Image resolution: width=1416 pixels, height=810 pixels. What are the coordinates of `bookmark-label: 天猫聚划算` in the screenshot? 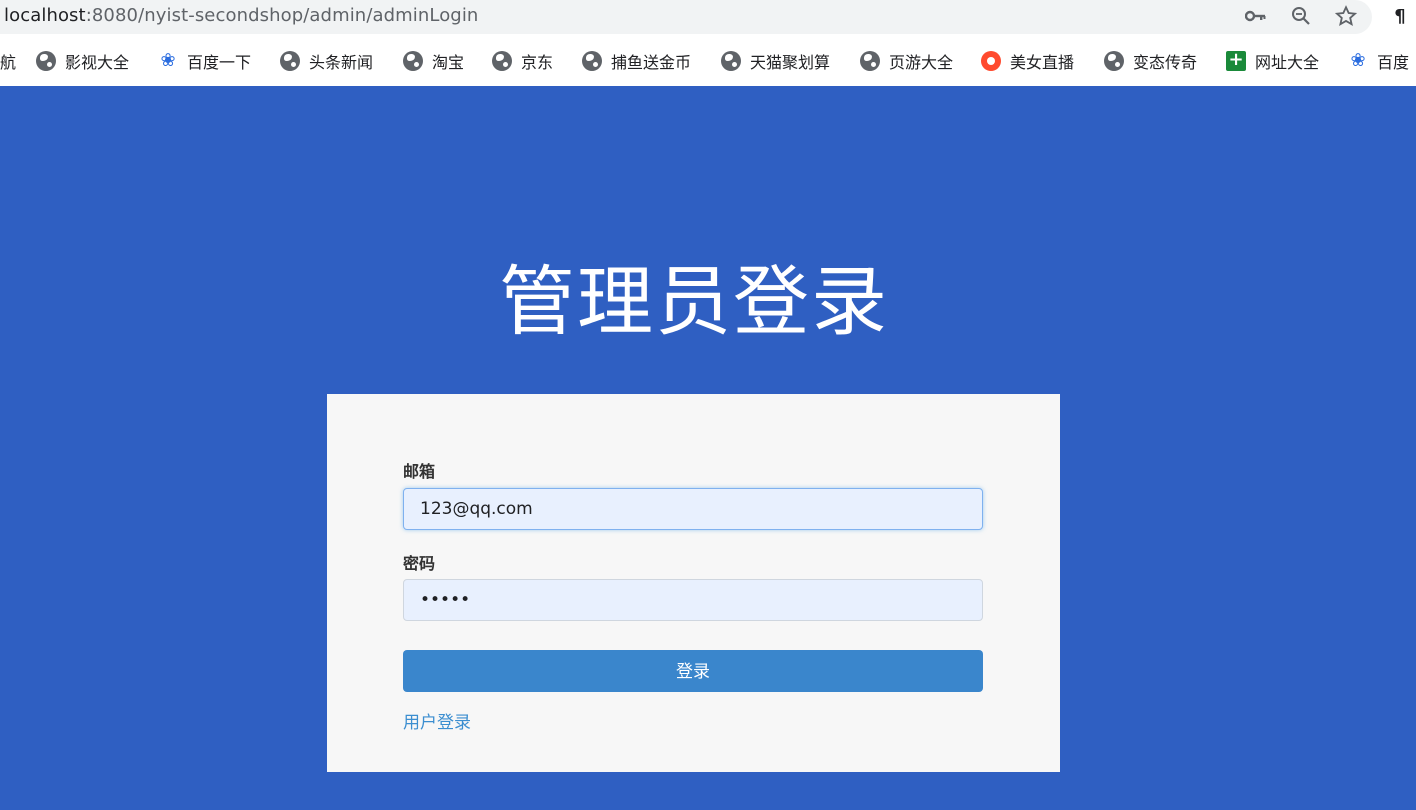 It's located at (790, 62).